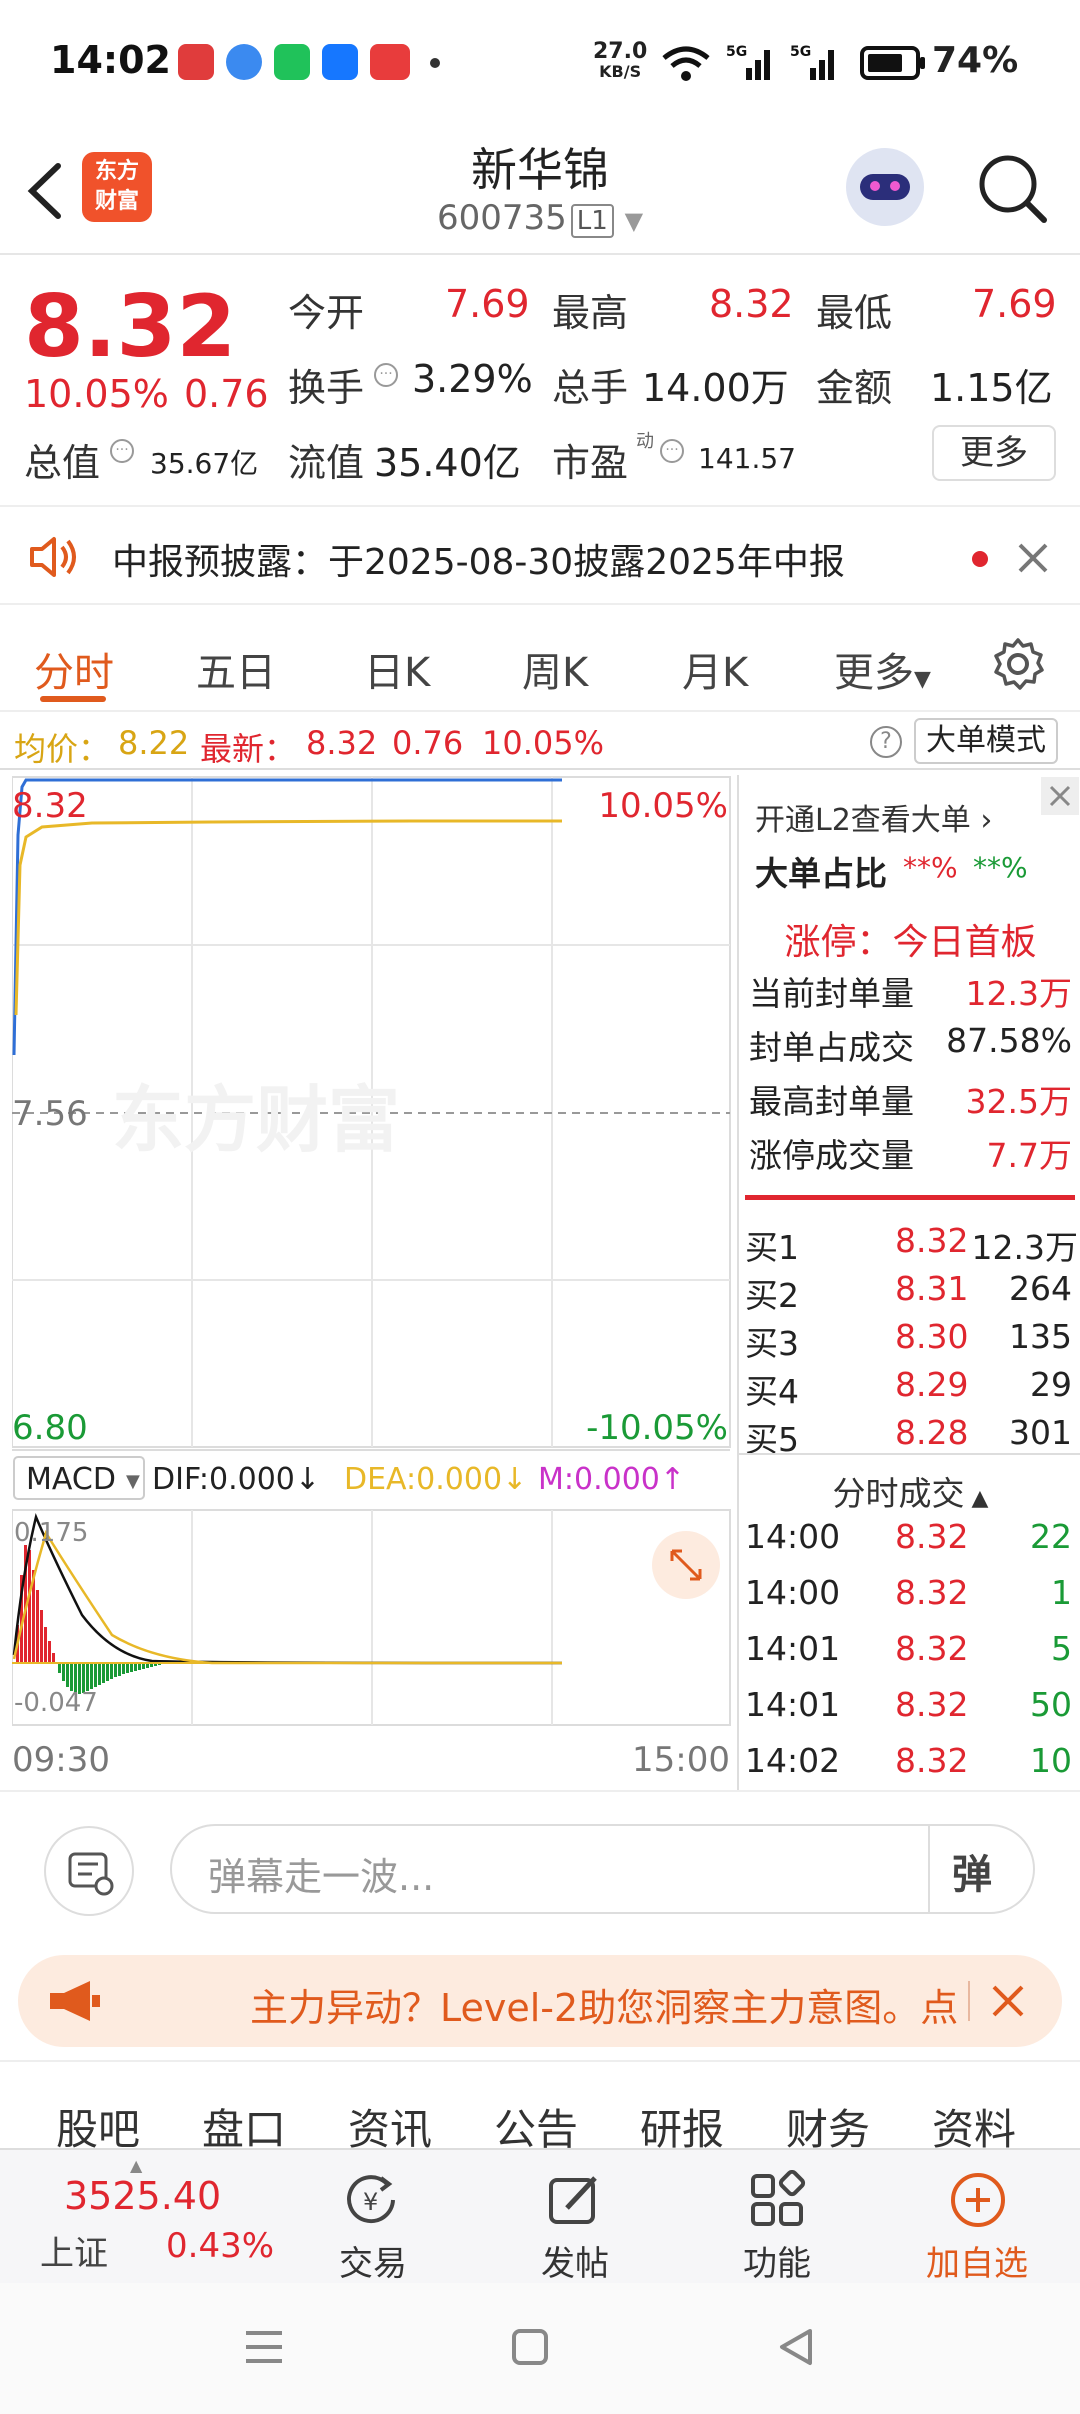 This screenshot has height=2414, width=1080. What do you see at coordinates (831, 1047) in the screenshot?
I see `limit-label: 封单占成交` at bounding box center [831, 1047].